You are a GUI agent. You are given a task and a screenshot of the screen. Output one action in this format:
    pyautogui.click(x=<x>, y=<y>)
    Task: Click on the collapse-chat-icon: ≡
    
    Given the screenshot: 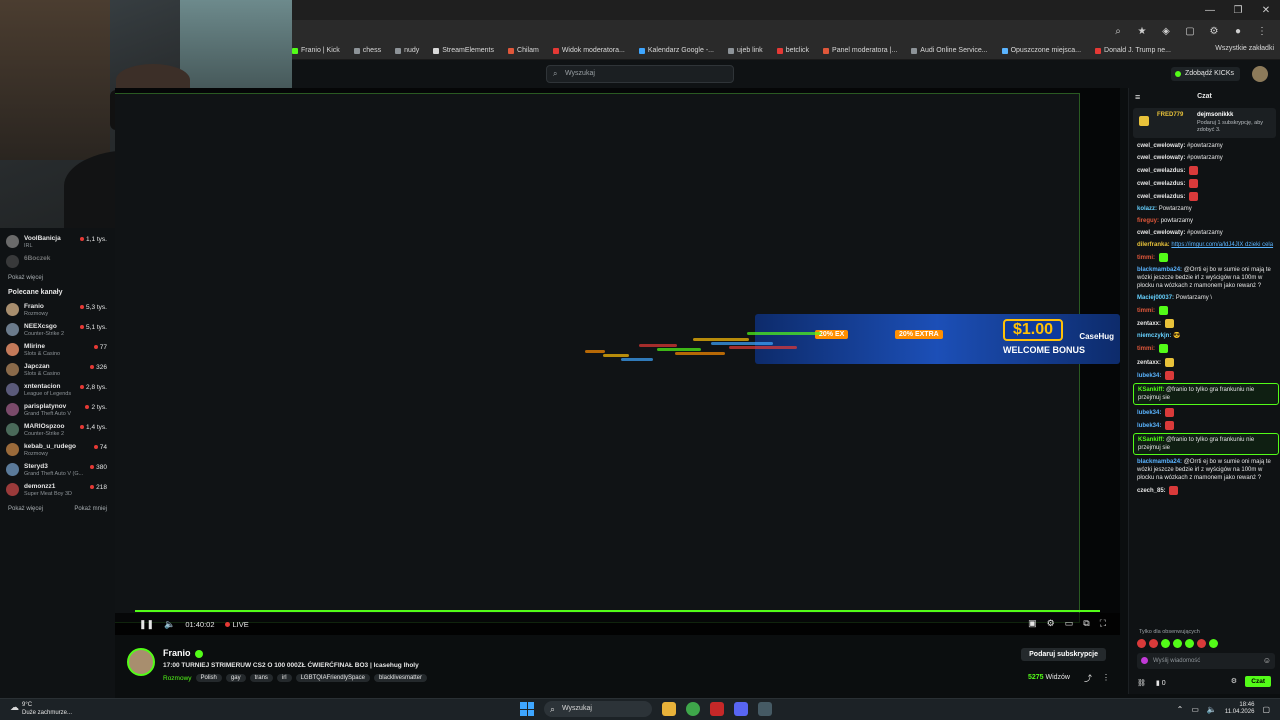 What is the action you would take?
    pyautogui.click(x=1137, y=97)
    